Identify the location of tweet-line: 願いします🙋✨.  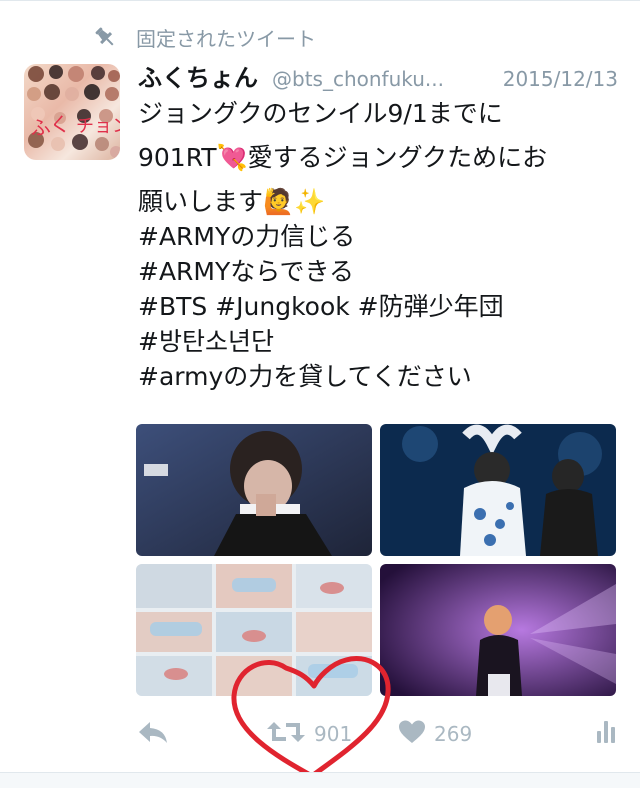
(232, 201).